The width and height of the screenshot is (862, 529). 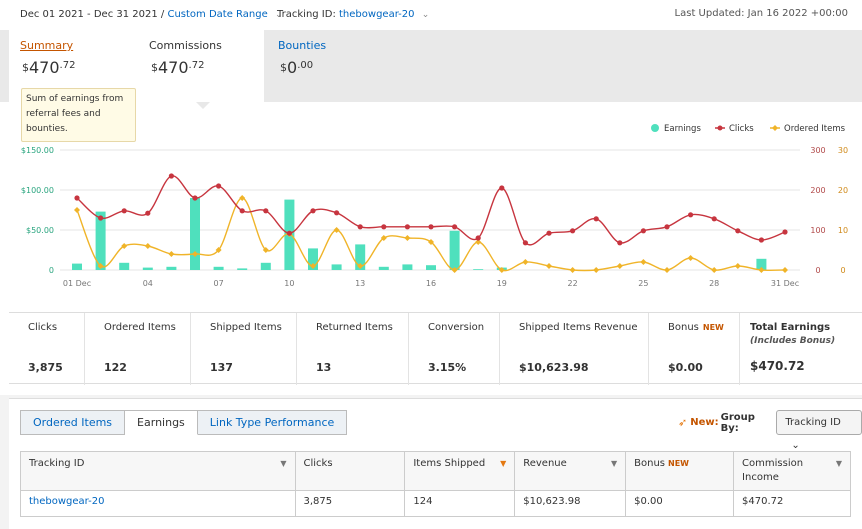 What do you see at coordinates (246, 327) in the screenshot?
I see `stat-title: Shipped Items` at bounding box center [246, 327].